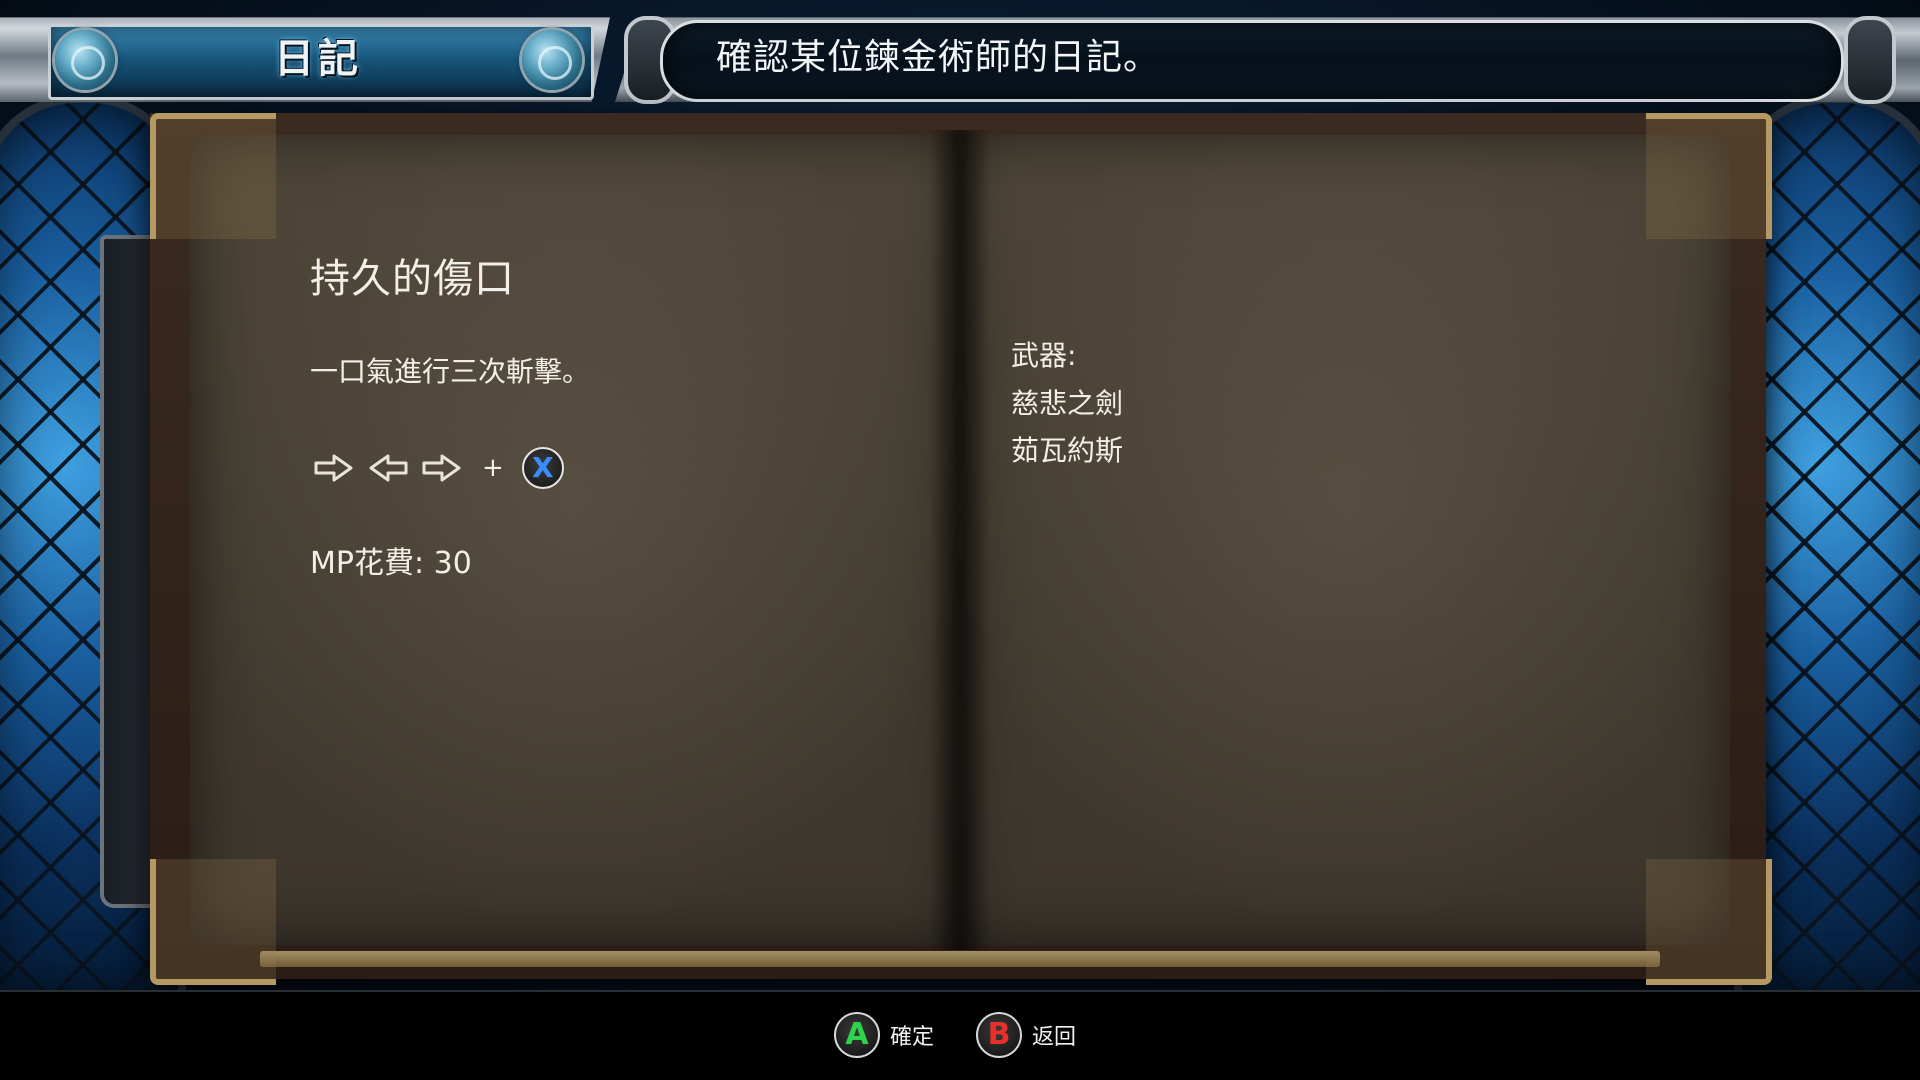 This screenshot has width=1920, height=1080. I want to click on a-button-icon: A, so click(857, 1035).